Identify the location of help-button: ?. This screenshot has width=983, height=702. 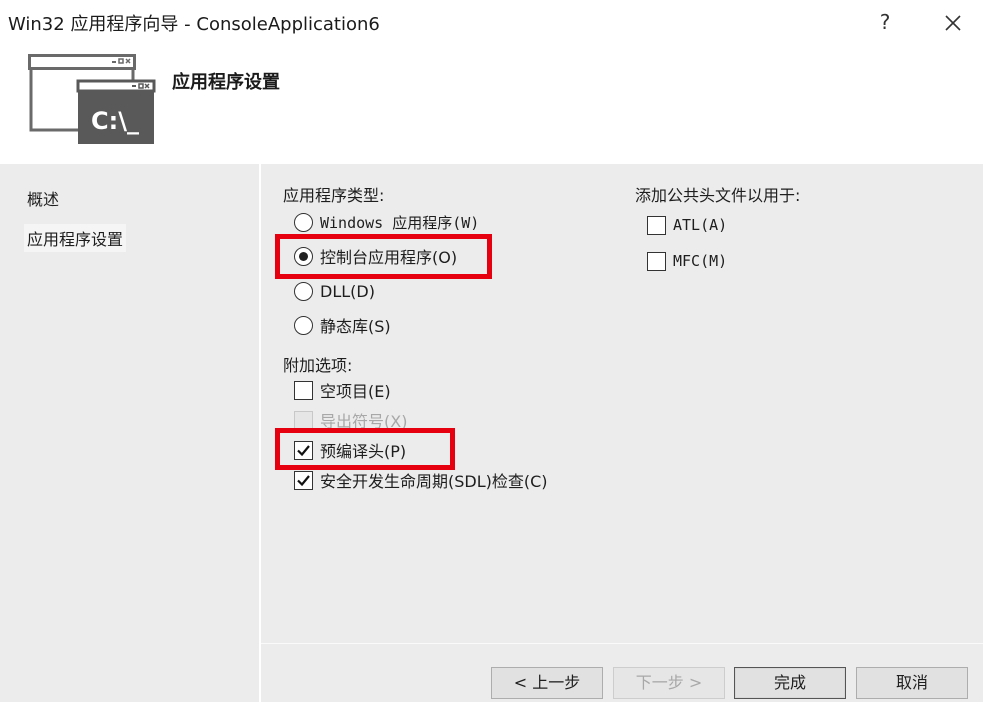
(885, 22).